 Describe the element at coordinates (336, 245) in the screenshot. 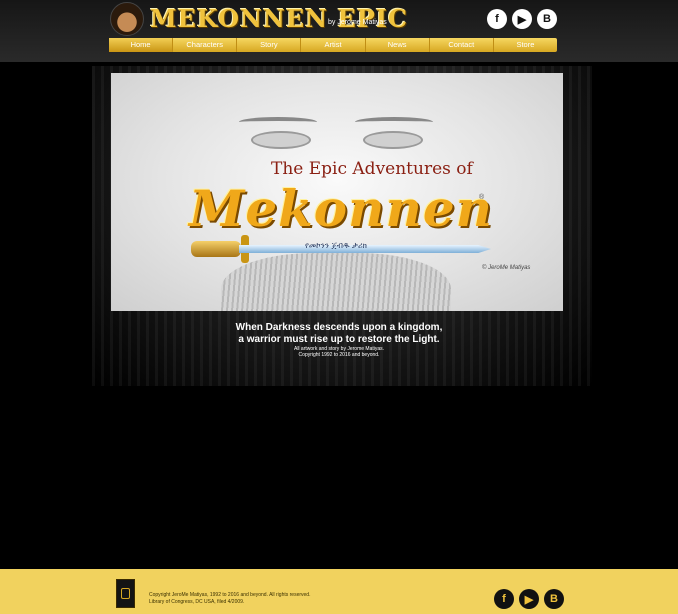

I see `ethiopic-inscription: የመኮንን ጀብዱ ታሪክ` at that location.